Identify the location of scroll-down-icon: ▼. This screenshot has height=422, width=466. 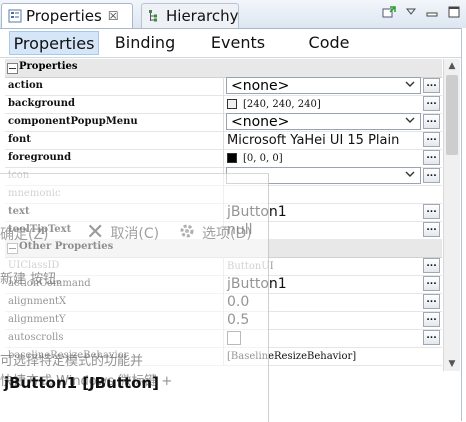
(452, 364).